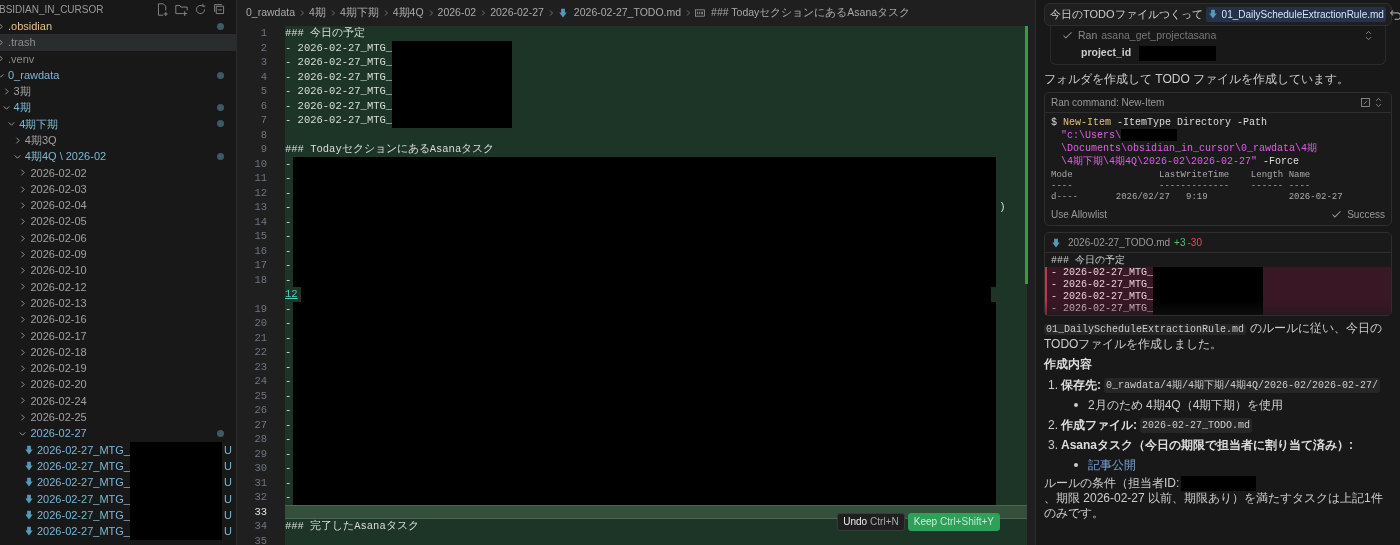 This screenshot has height=545, width=1400. I want to click on parameter-name: project_id, so click(1106, 53).